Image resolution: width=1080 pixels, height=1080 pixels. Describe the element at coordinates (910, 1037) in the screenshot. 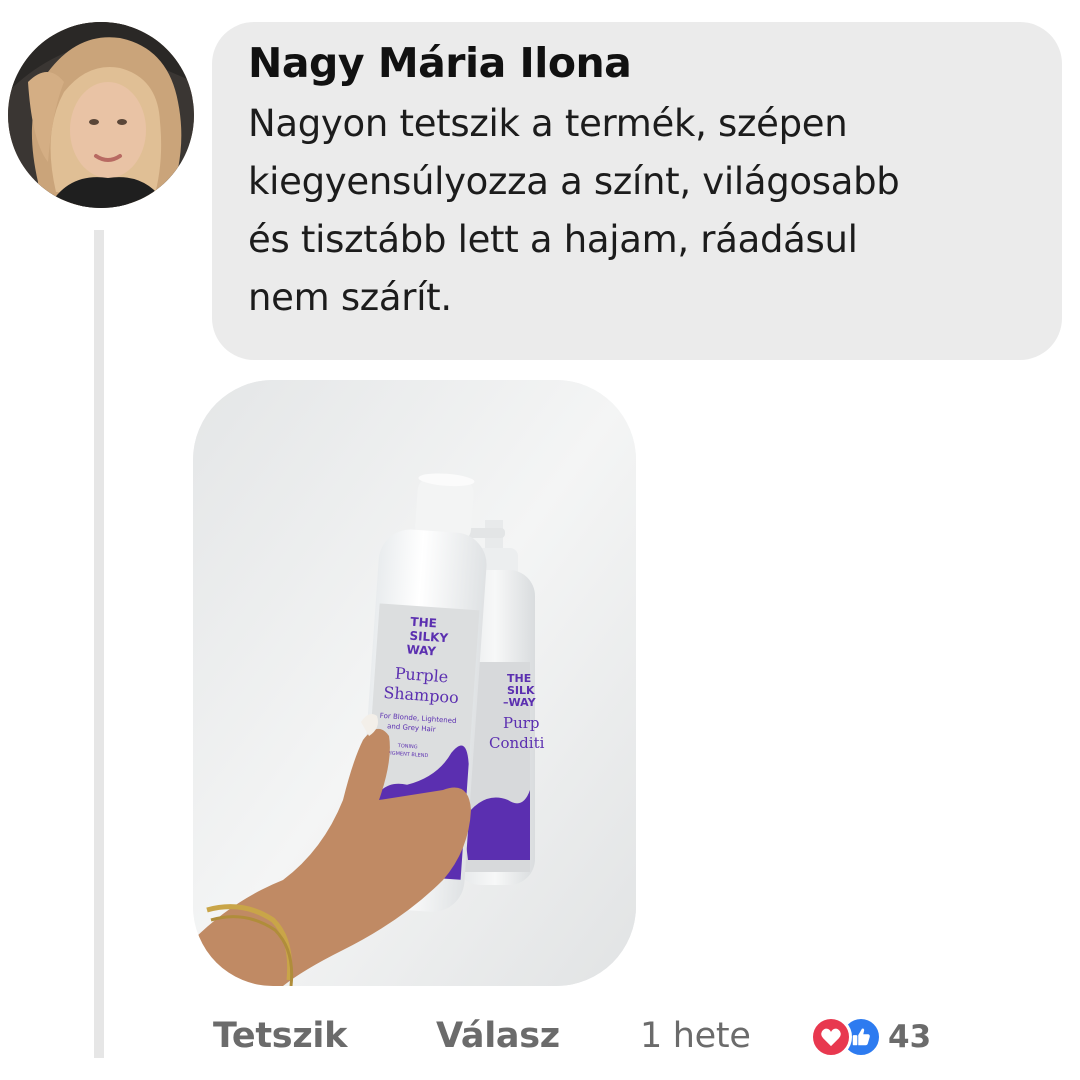

I see `reaction-count: 43` at that location.